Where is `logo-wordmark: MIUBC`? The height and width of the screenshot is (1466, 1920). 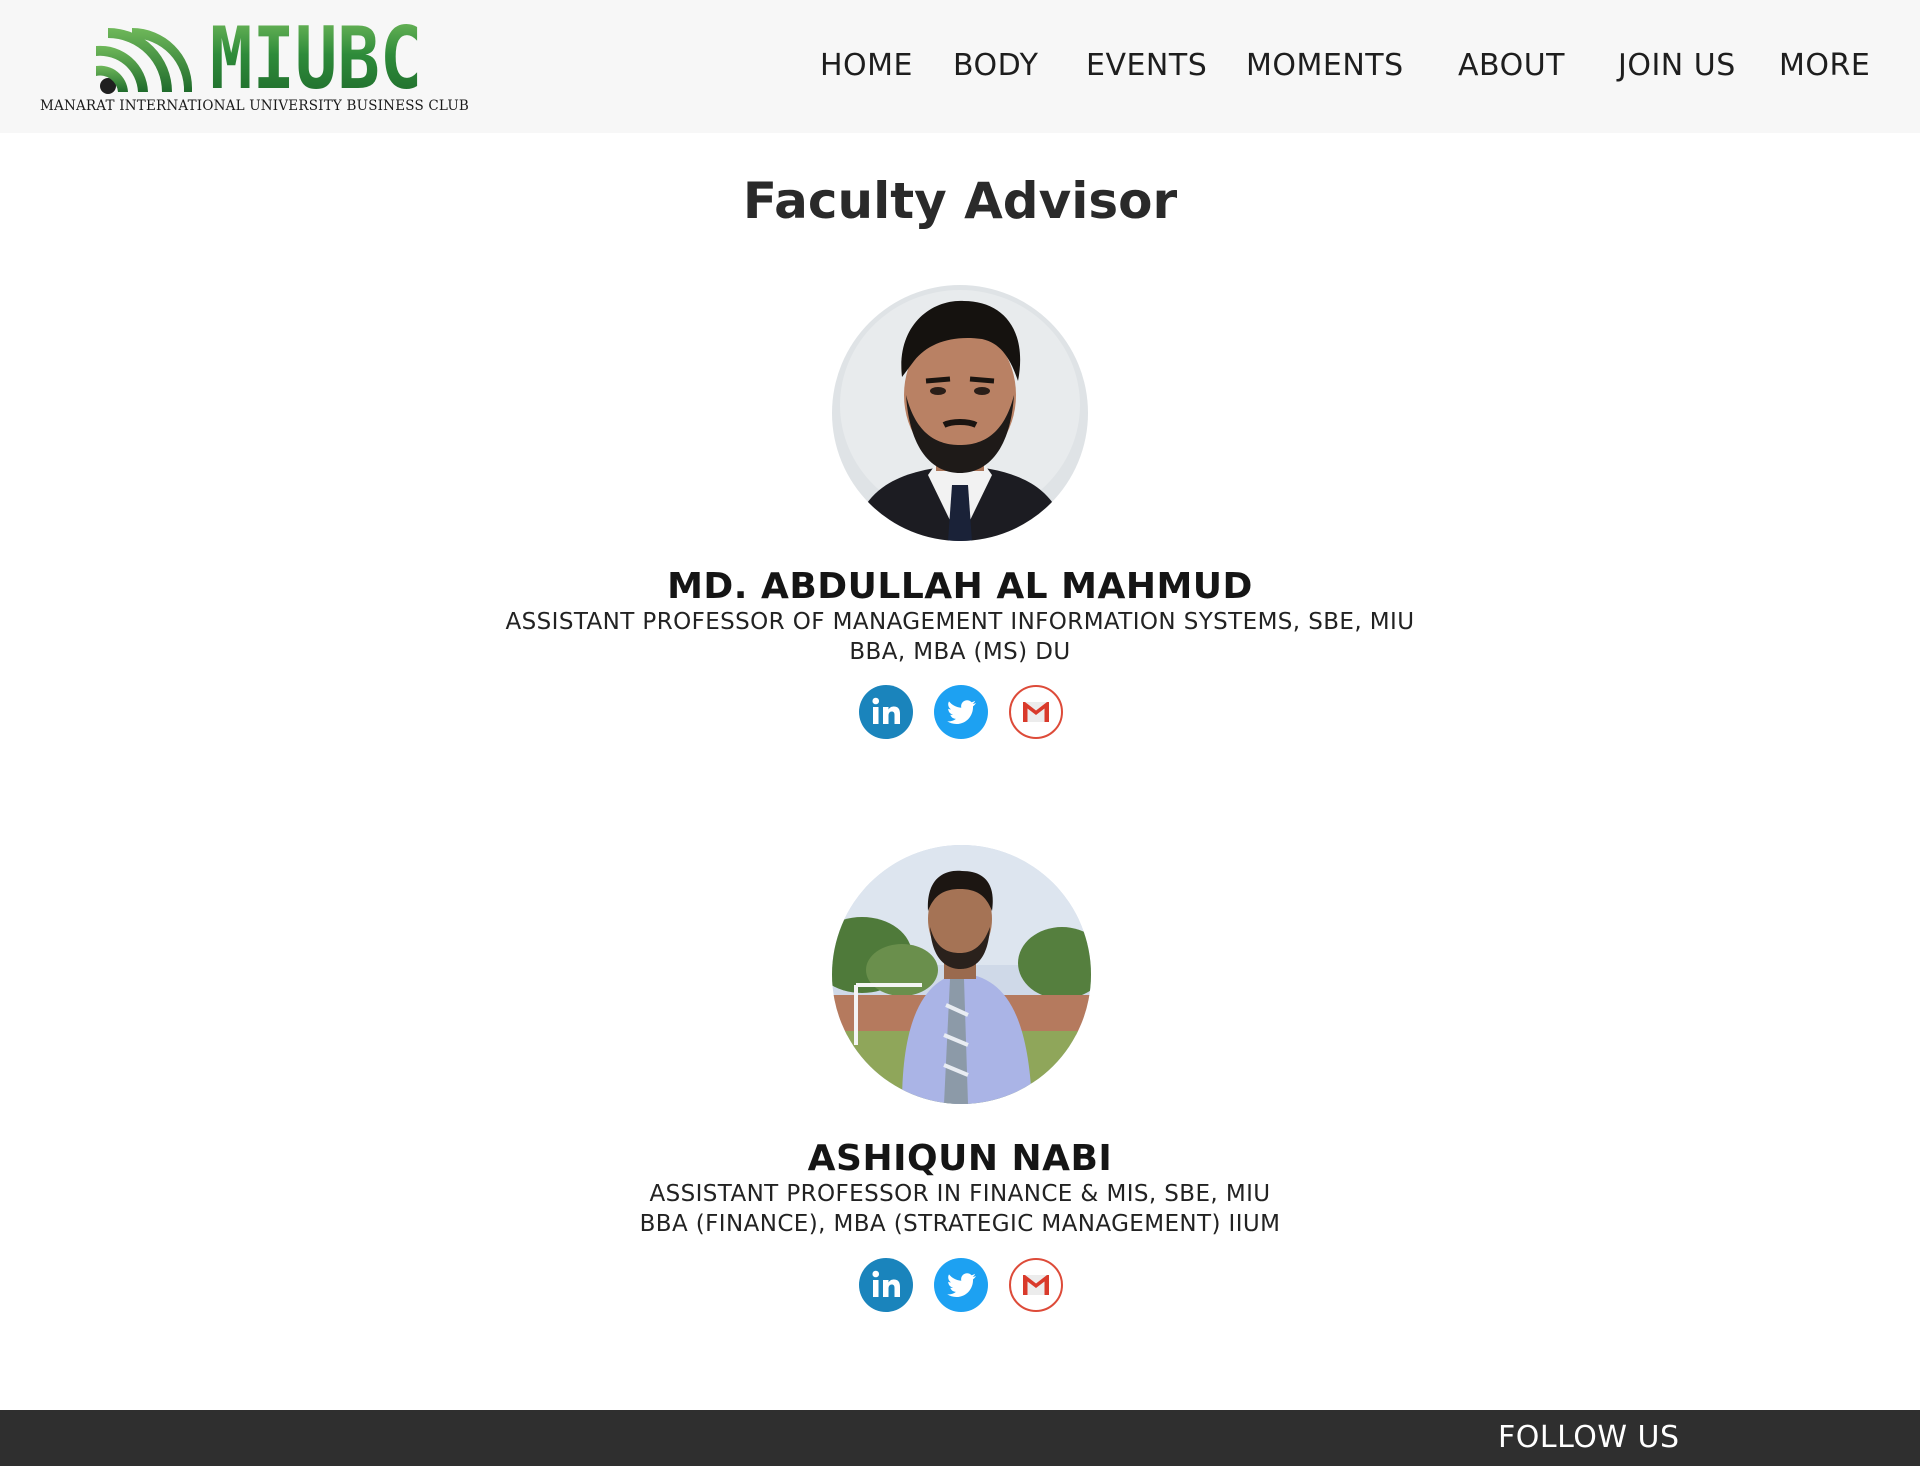
logo-wordmark: MIUBC is located at coordinates (316, 59).